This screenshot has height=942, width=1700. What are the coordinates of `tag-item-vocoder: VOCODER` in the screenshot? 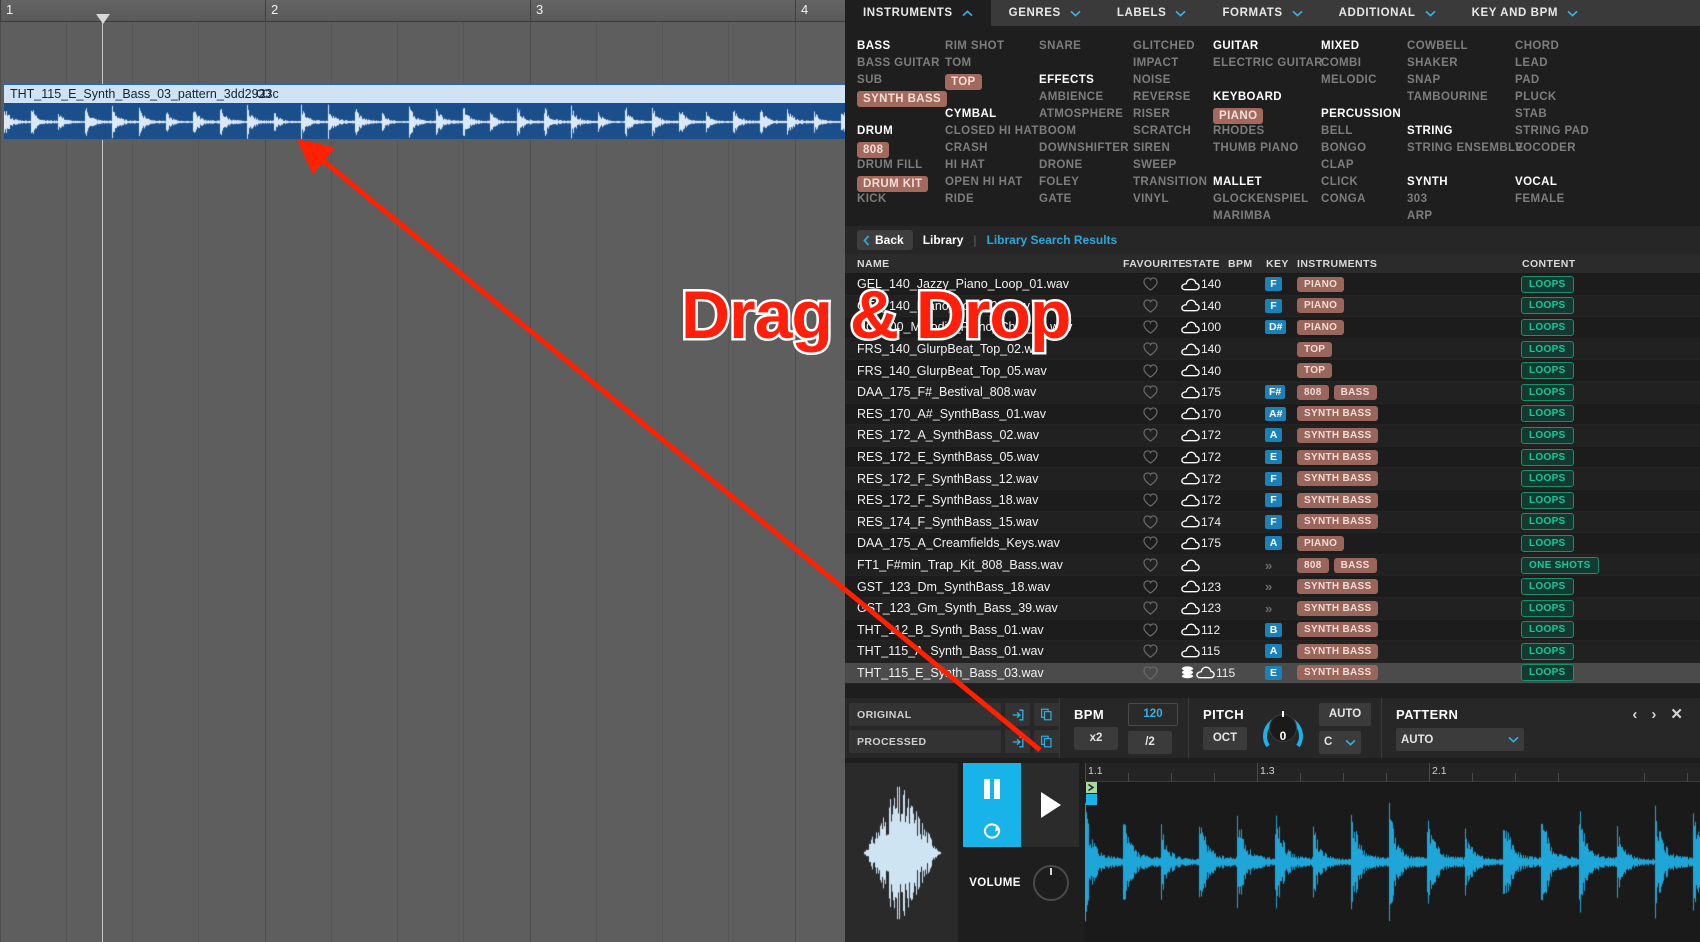 It's located at (1575, 148).